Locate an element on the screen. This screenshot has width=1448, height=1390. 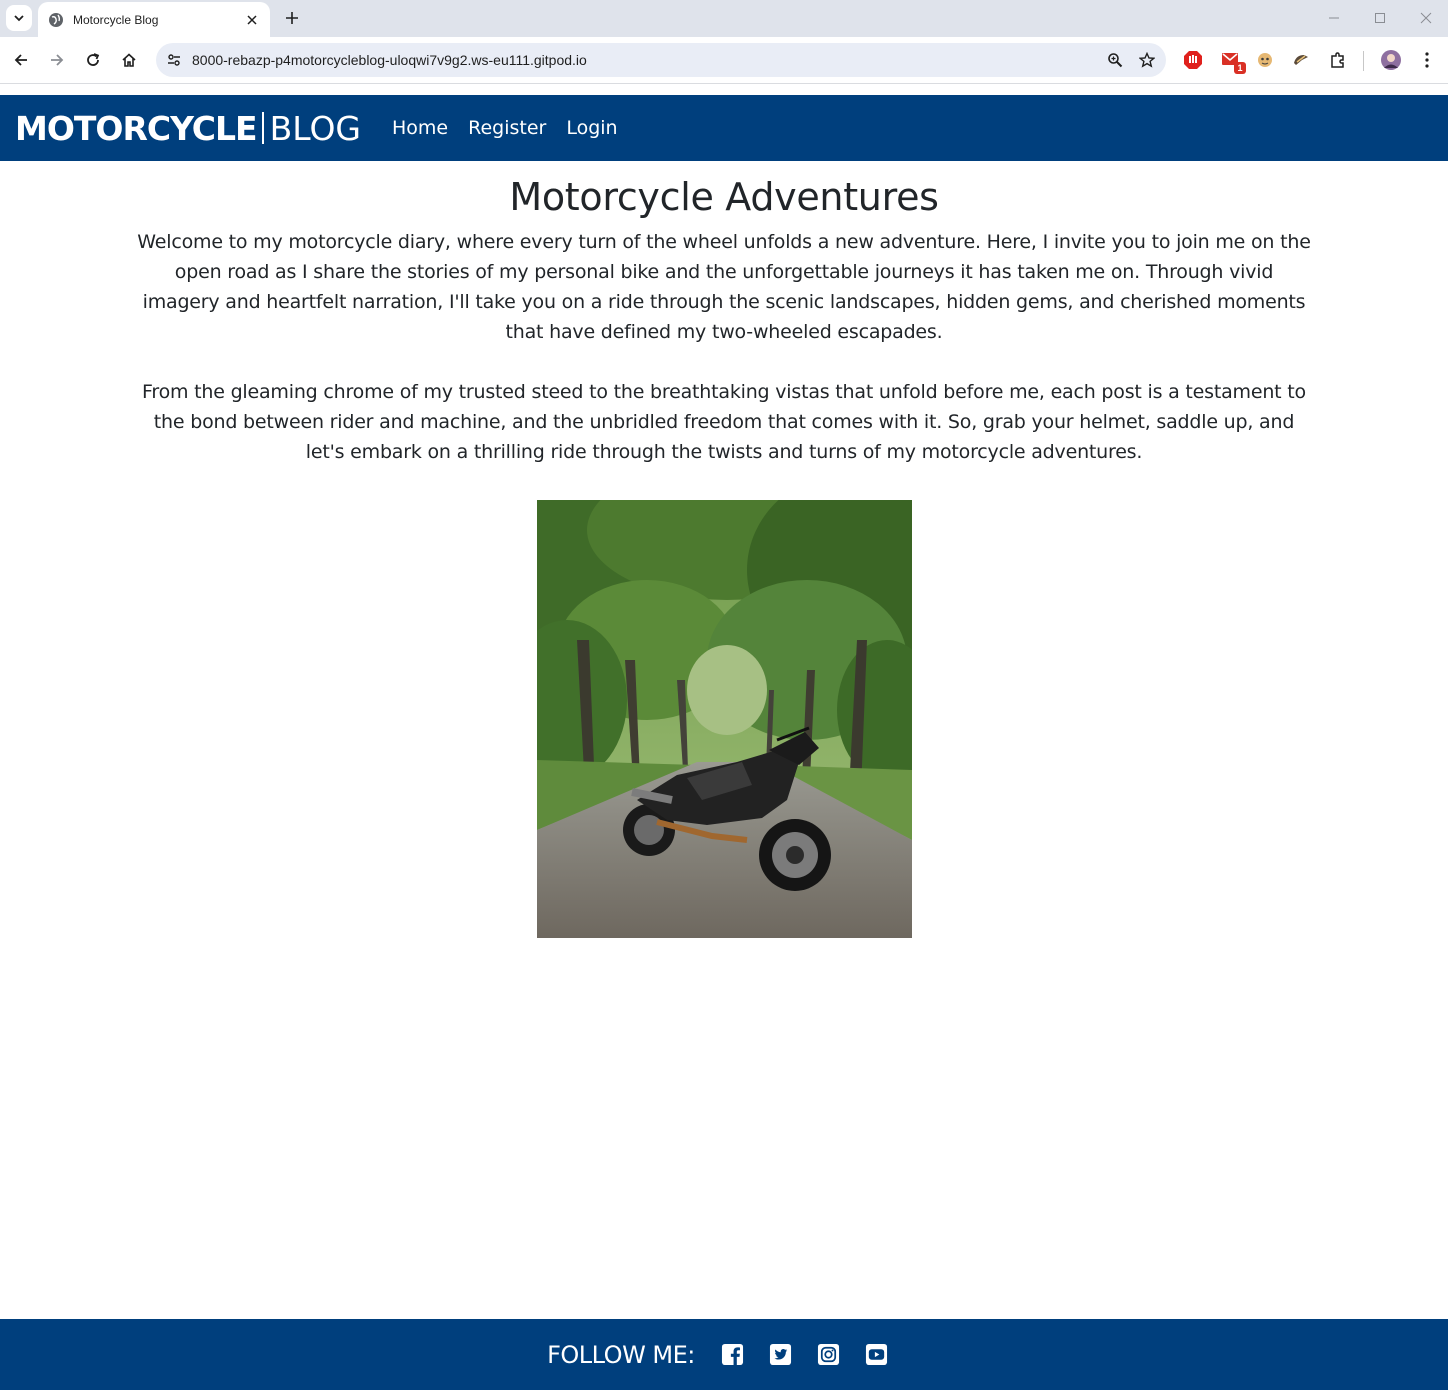
twitter-icon is located at coordinates (781, 1355).